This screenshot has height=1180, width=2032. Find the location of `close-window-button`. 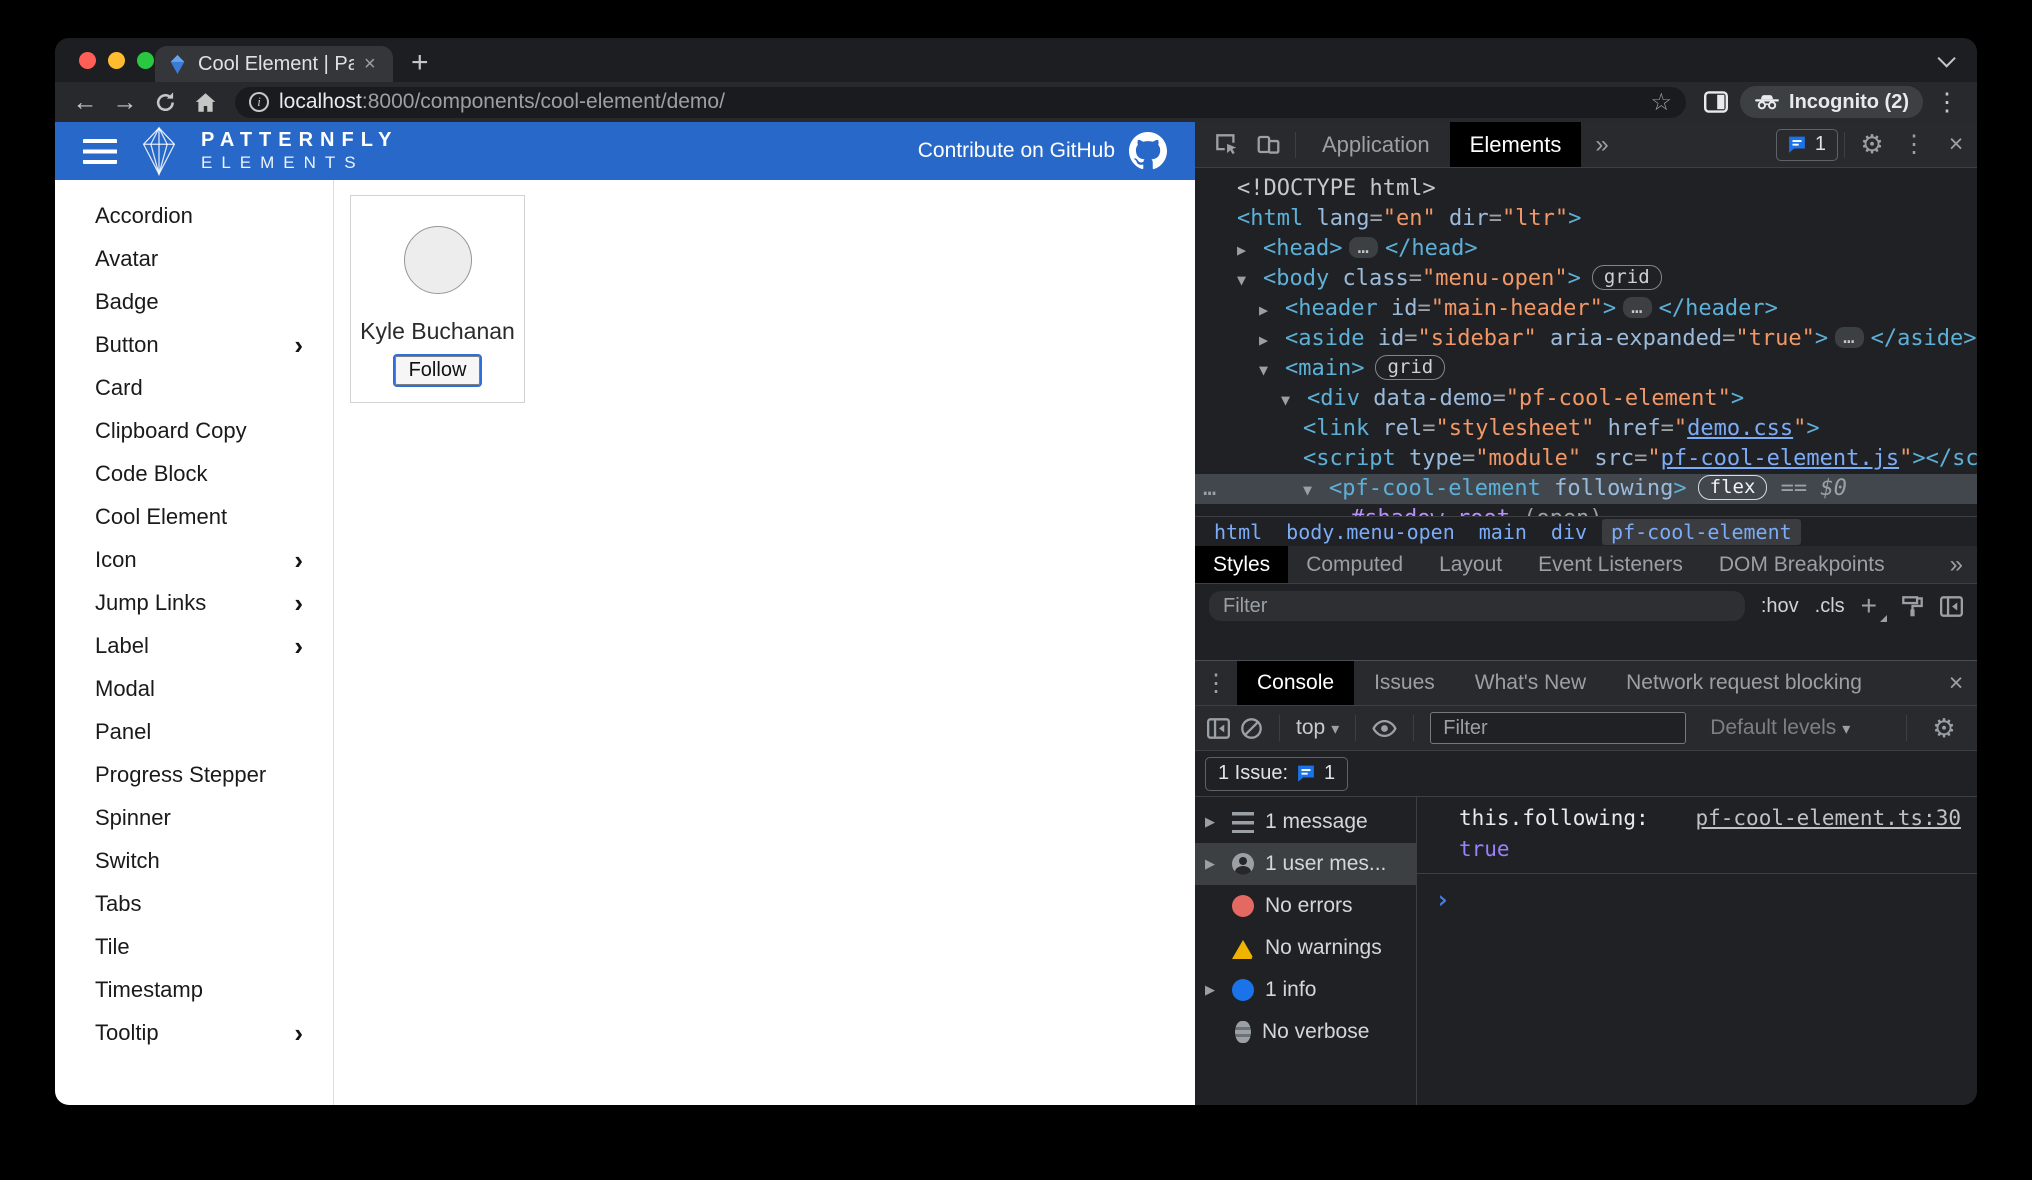

close-window-button is located at coordinates (87, 60).